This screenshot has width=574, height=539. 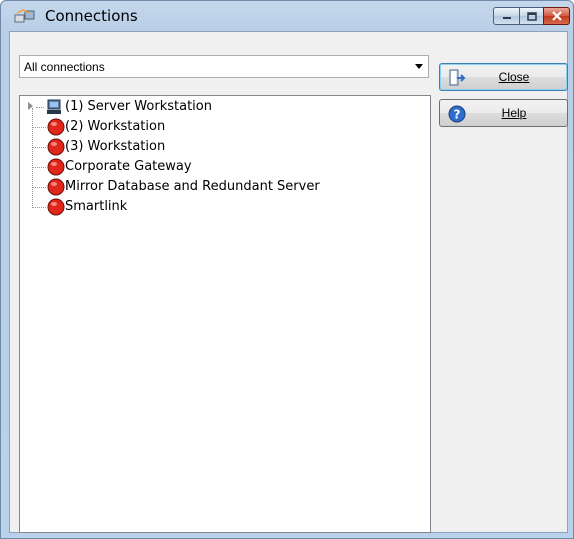 What do you see at coordinates (514, 113) in the screenshot?
I see `help-button-label: Help` at bounding box center [514, 113].